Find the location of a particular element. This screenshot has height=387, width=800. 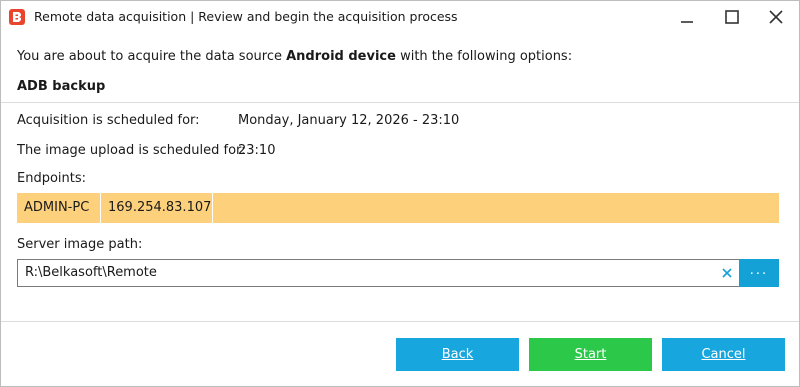

divider is located at coordinates (400, 102).